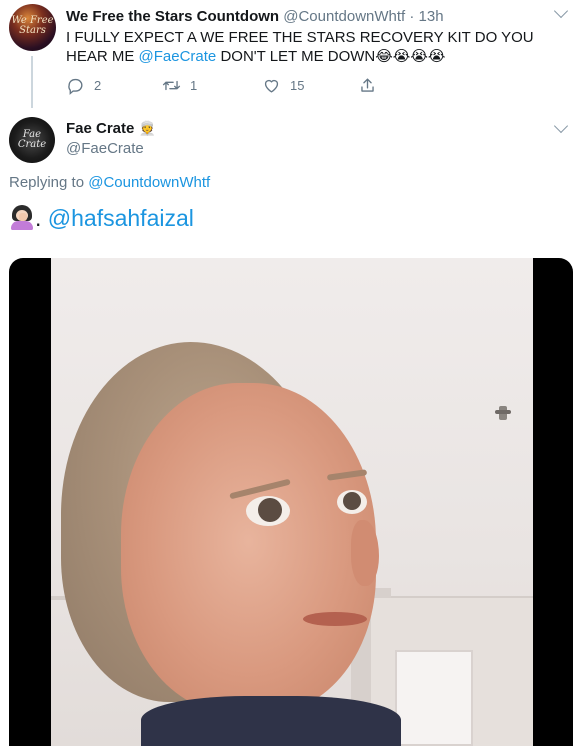  I want to click on author-name-row: Fae Crate 👳, so click(111, 128).